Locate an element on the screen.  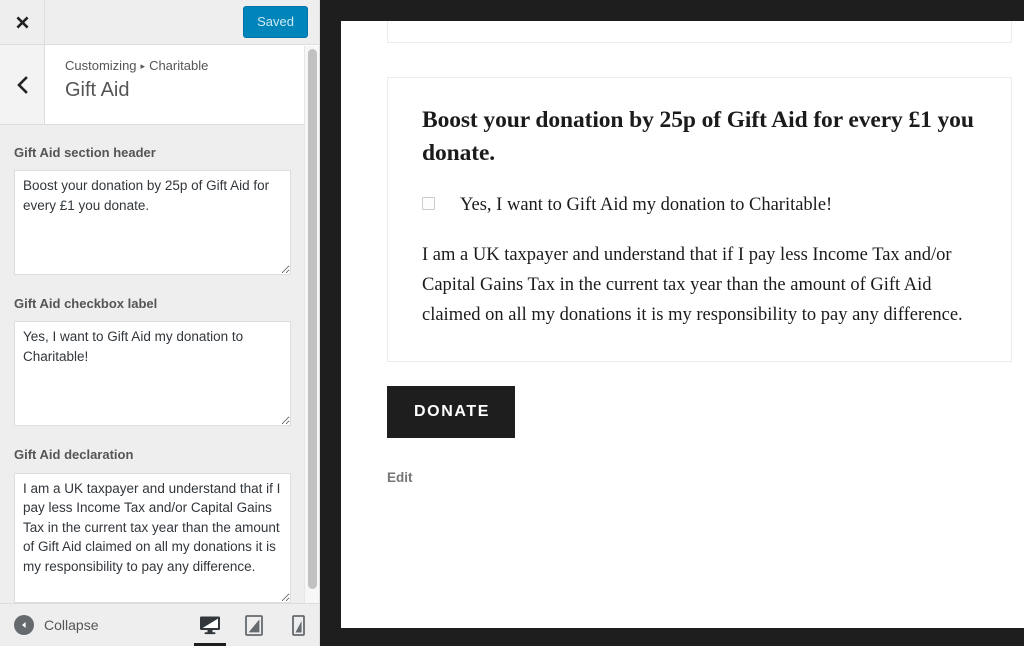
breadcrumb-current: Charitable is located at coordinates (179, 65).